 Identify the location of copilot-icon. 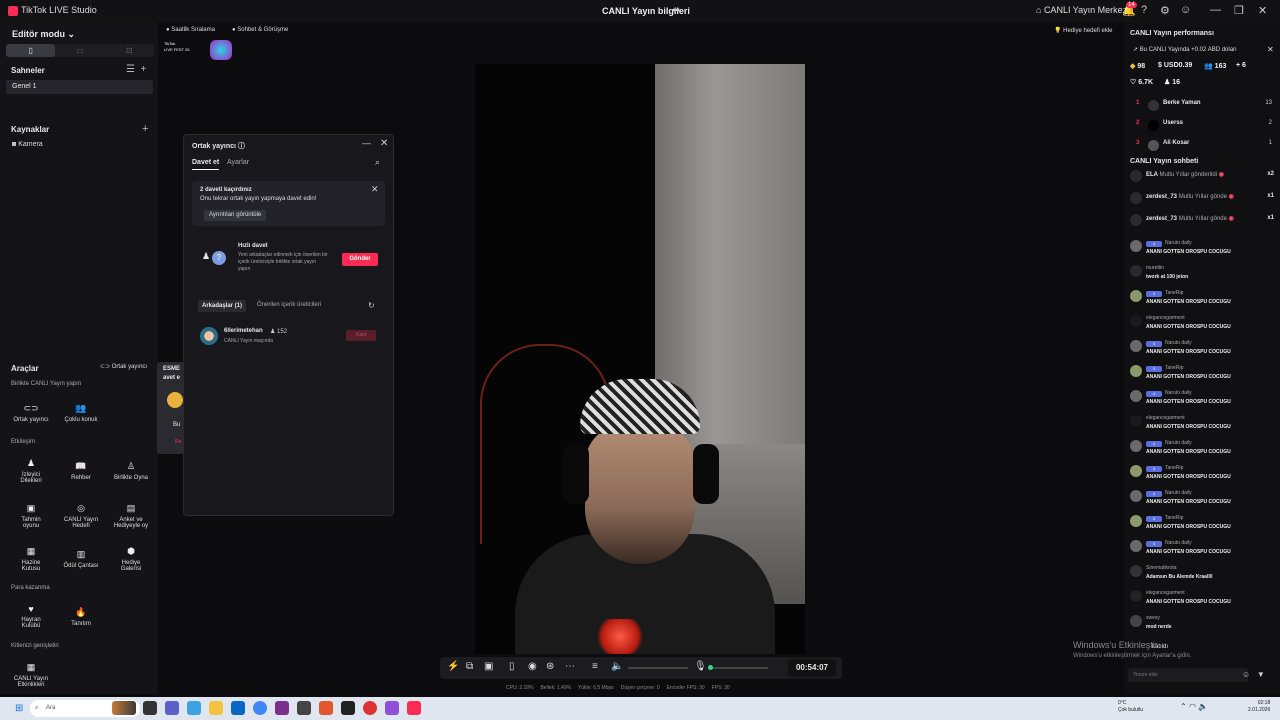
(194, 708).